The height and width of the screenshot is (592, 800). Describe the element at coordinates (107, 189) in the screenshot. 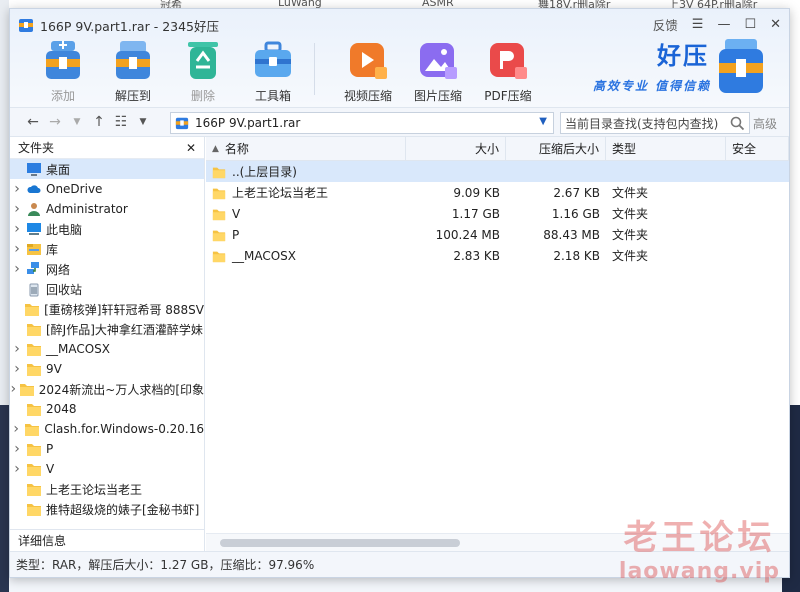

I see `tree-item: › OneDrive` at that location.